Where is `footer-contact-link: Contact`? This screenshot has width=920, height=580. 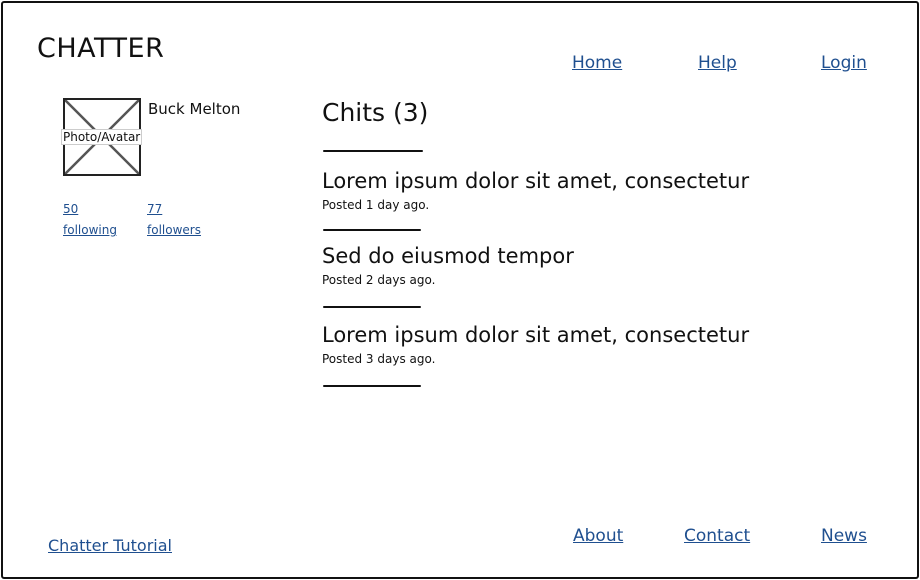 footer-contact-link: Contact is located at coordinates (717, 536).